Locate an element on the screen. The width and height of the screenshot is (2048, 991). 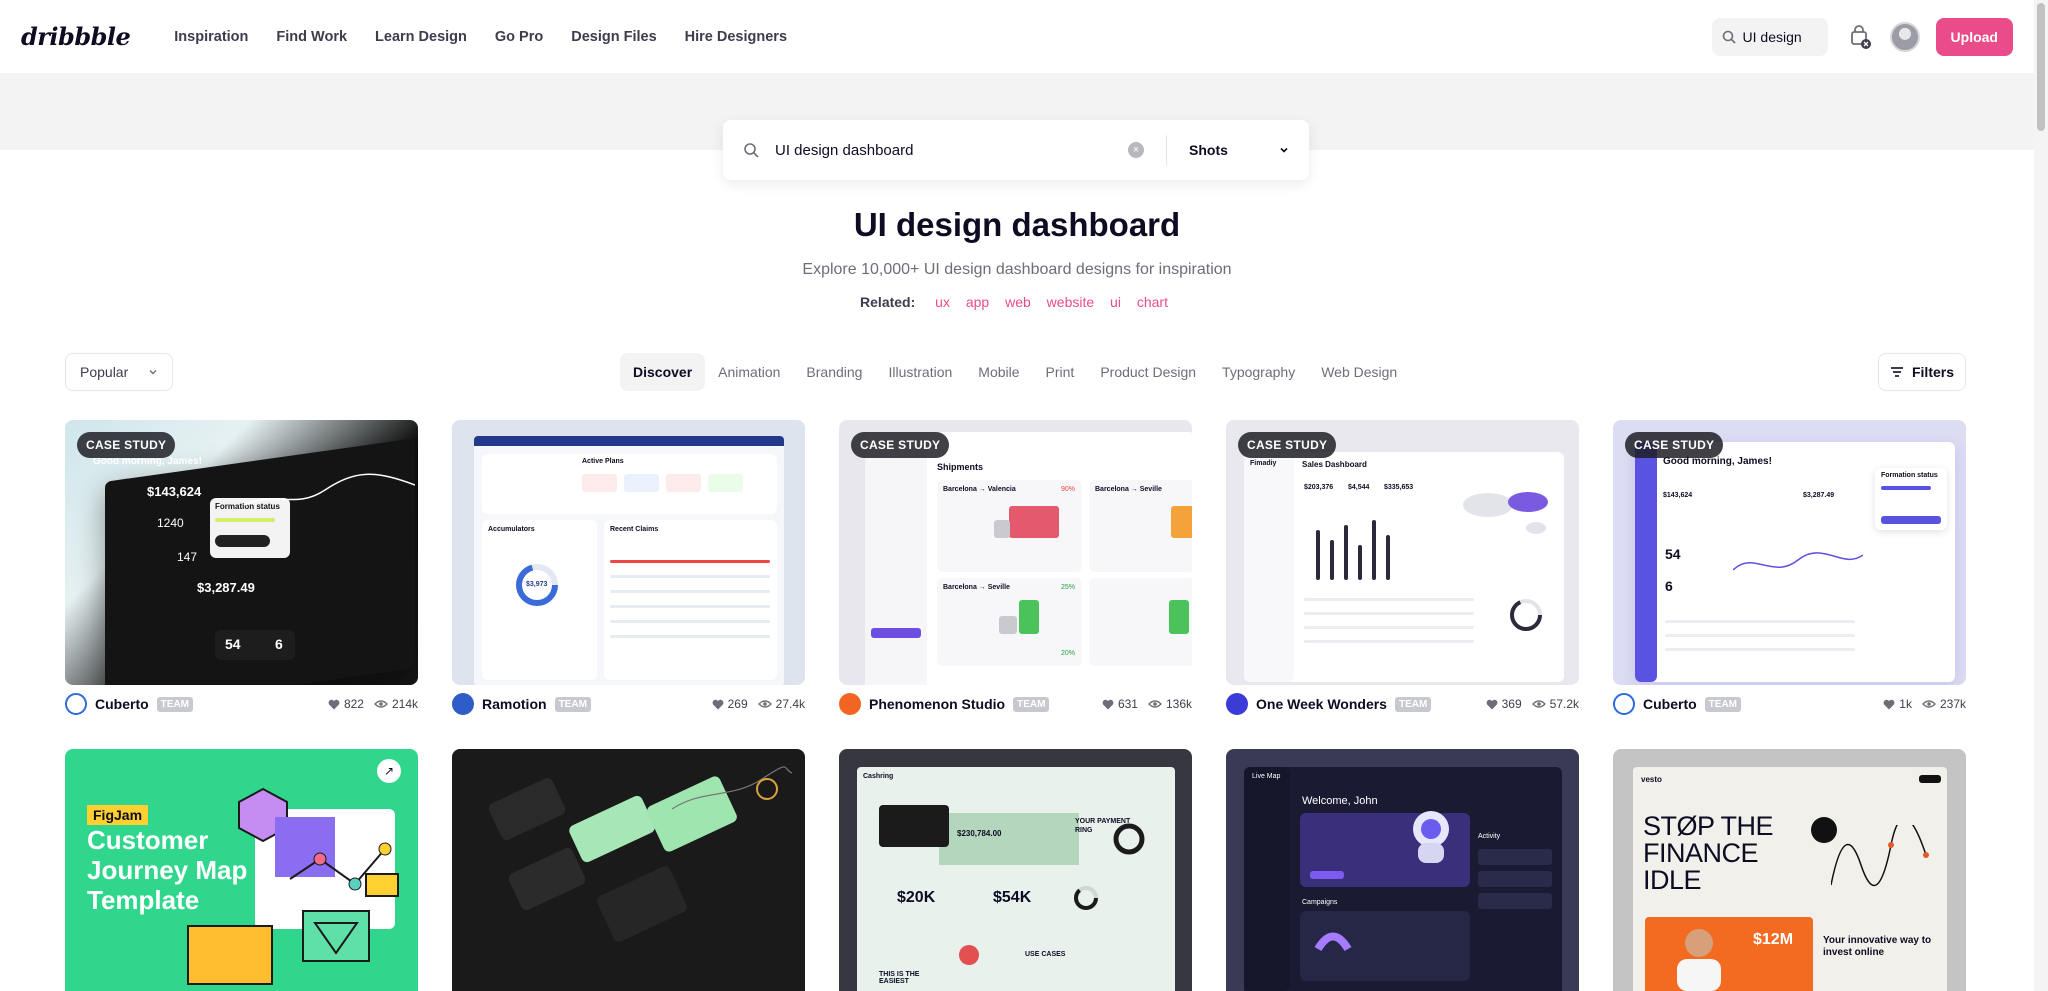
nav-link-go-pro: Go Pro is located at coordinates (519, 37).